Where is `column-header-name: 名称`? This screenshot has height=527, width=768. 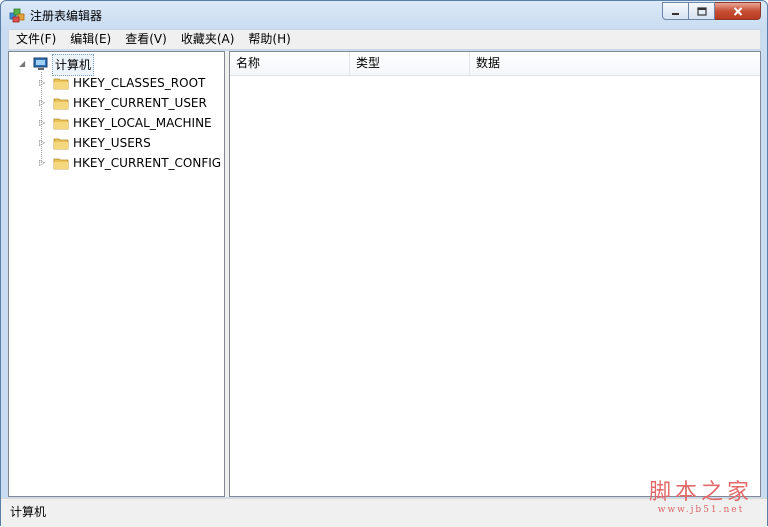
column-header-name: 名称 is located at coordinates (290, 63).